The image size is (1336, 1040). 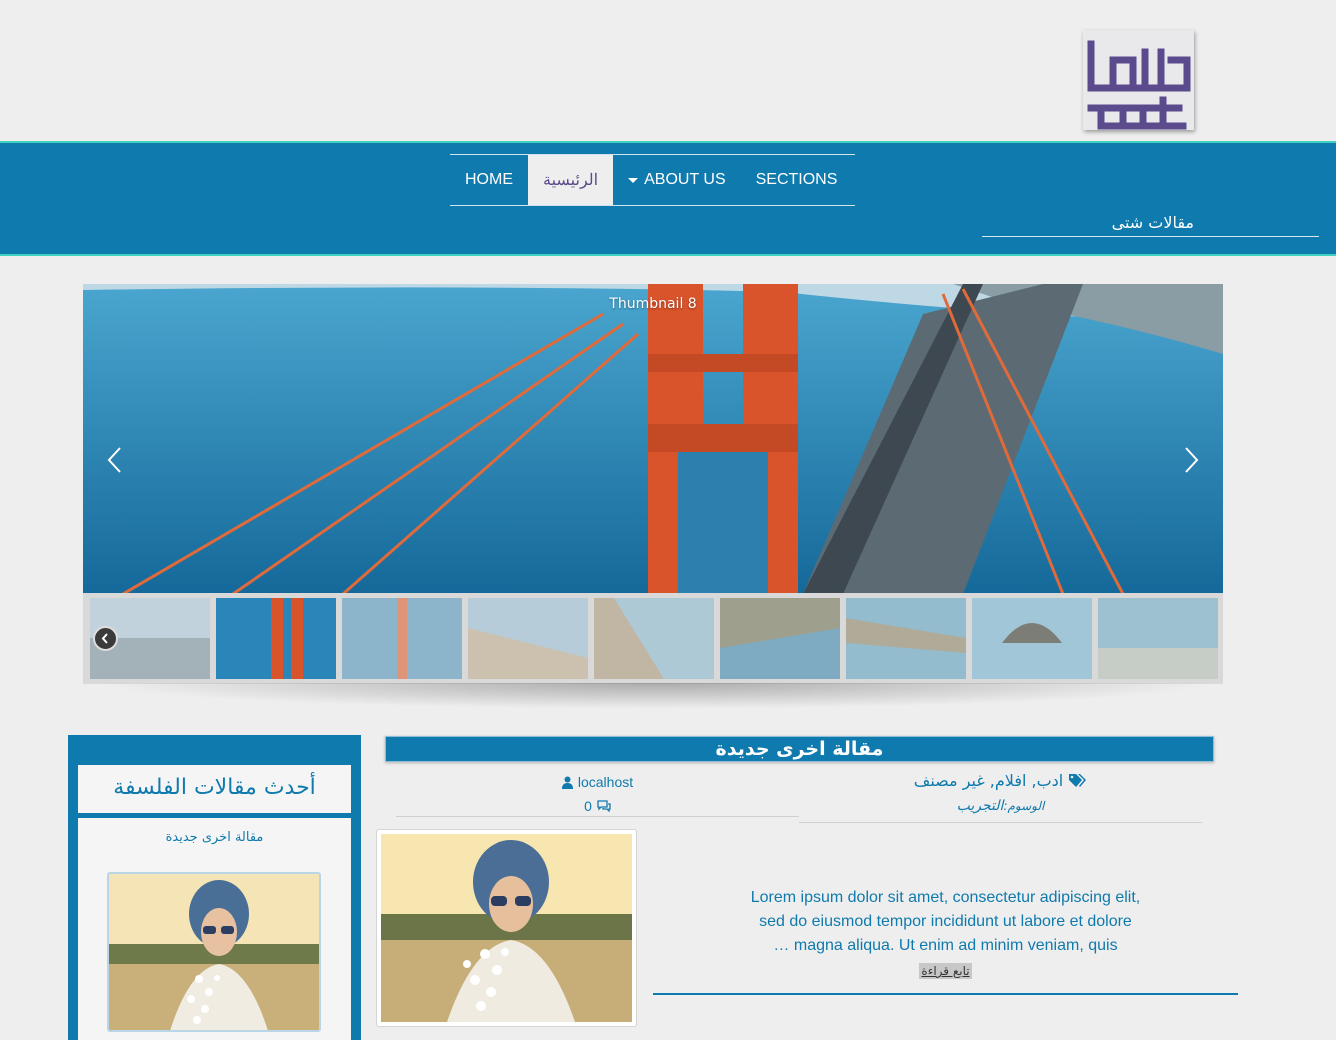 I want to click on post-title: مقالة اخرى جديدة, so click(x=799, y=749).